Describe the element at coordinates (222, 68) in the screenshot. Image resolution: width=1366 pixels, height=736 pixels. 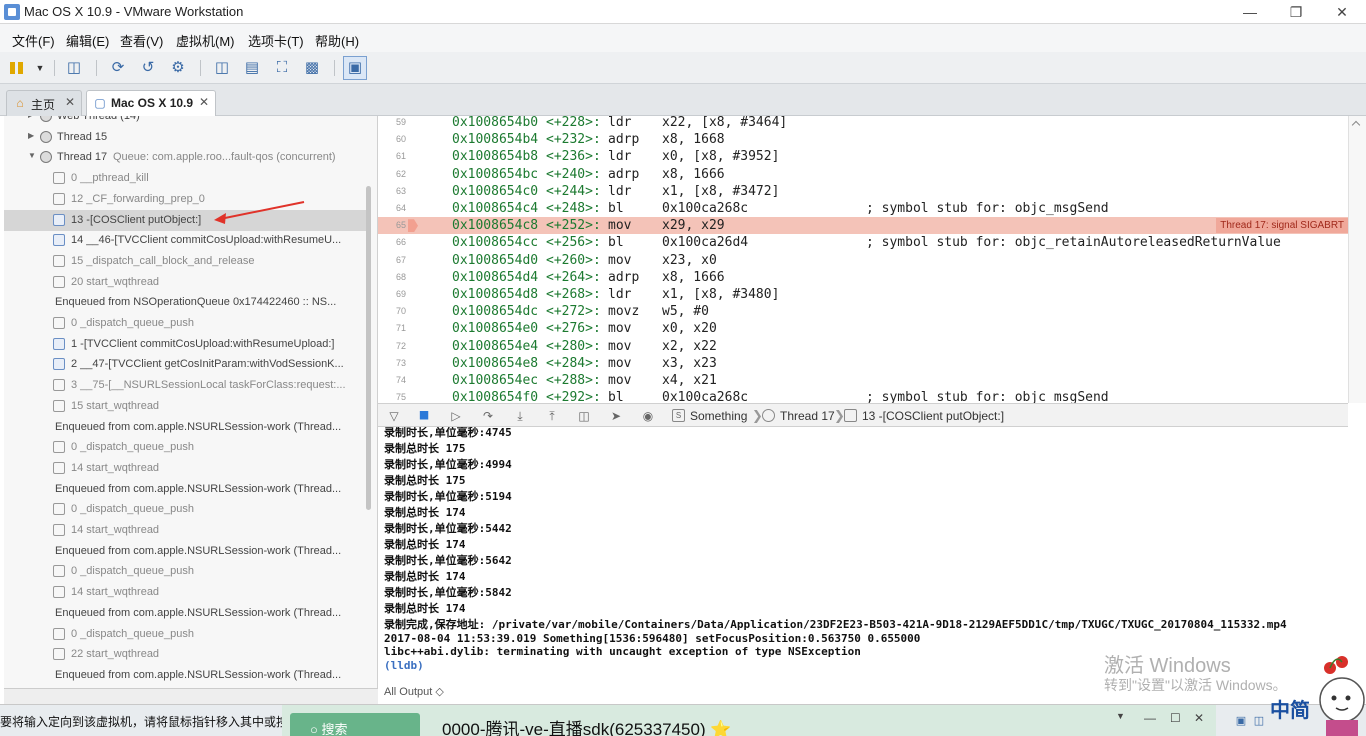
I see `sidebar-icon: ◫` at that location.